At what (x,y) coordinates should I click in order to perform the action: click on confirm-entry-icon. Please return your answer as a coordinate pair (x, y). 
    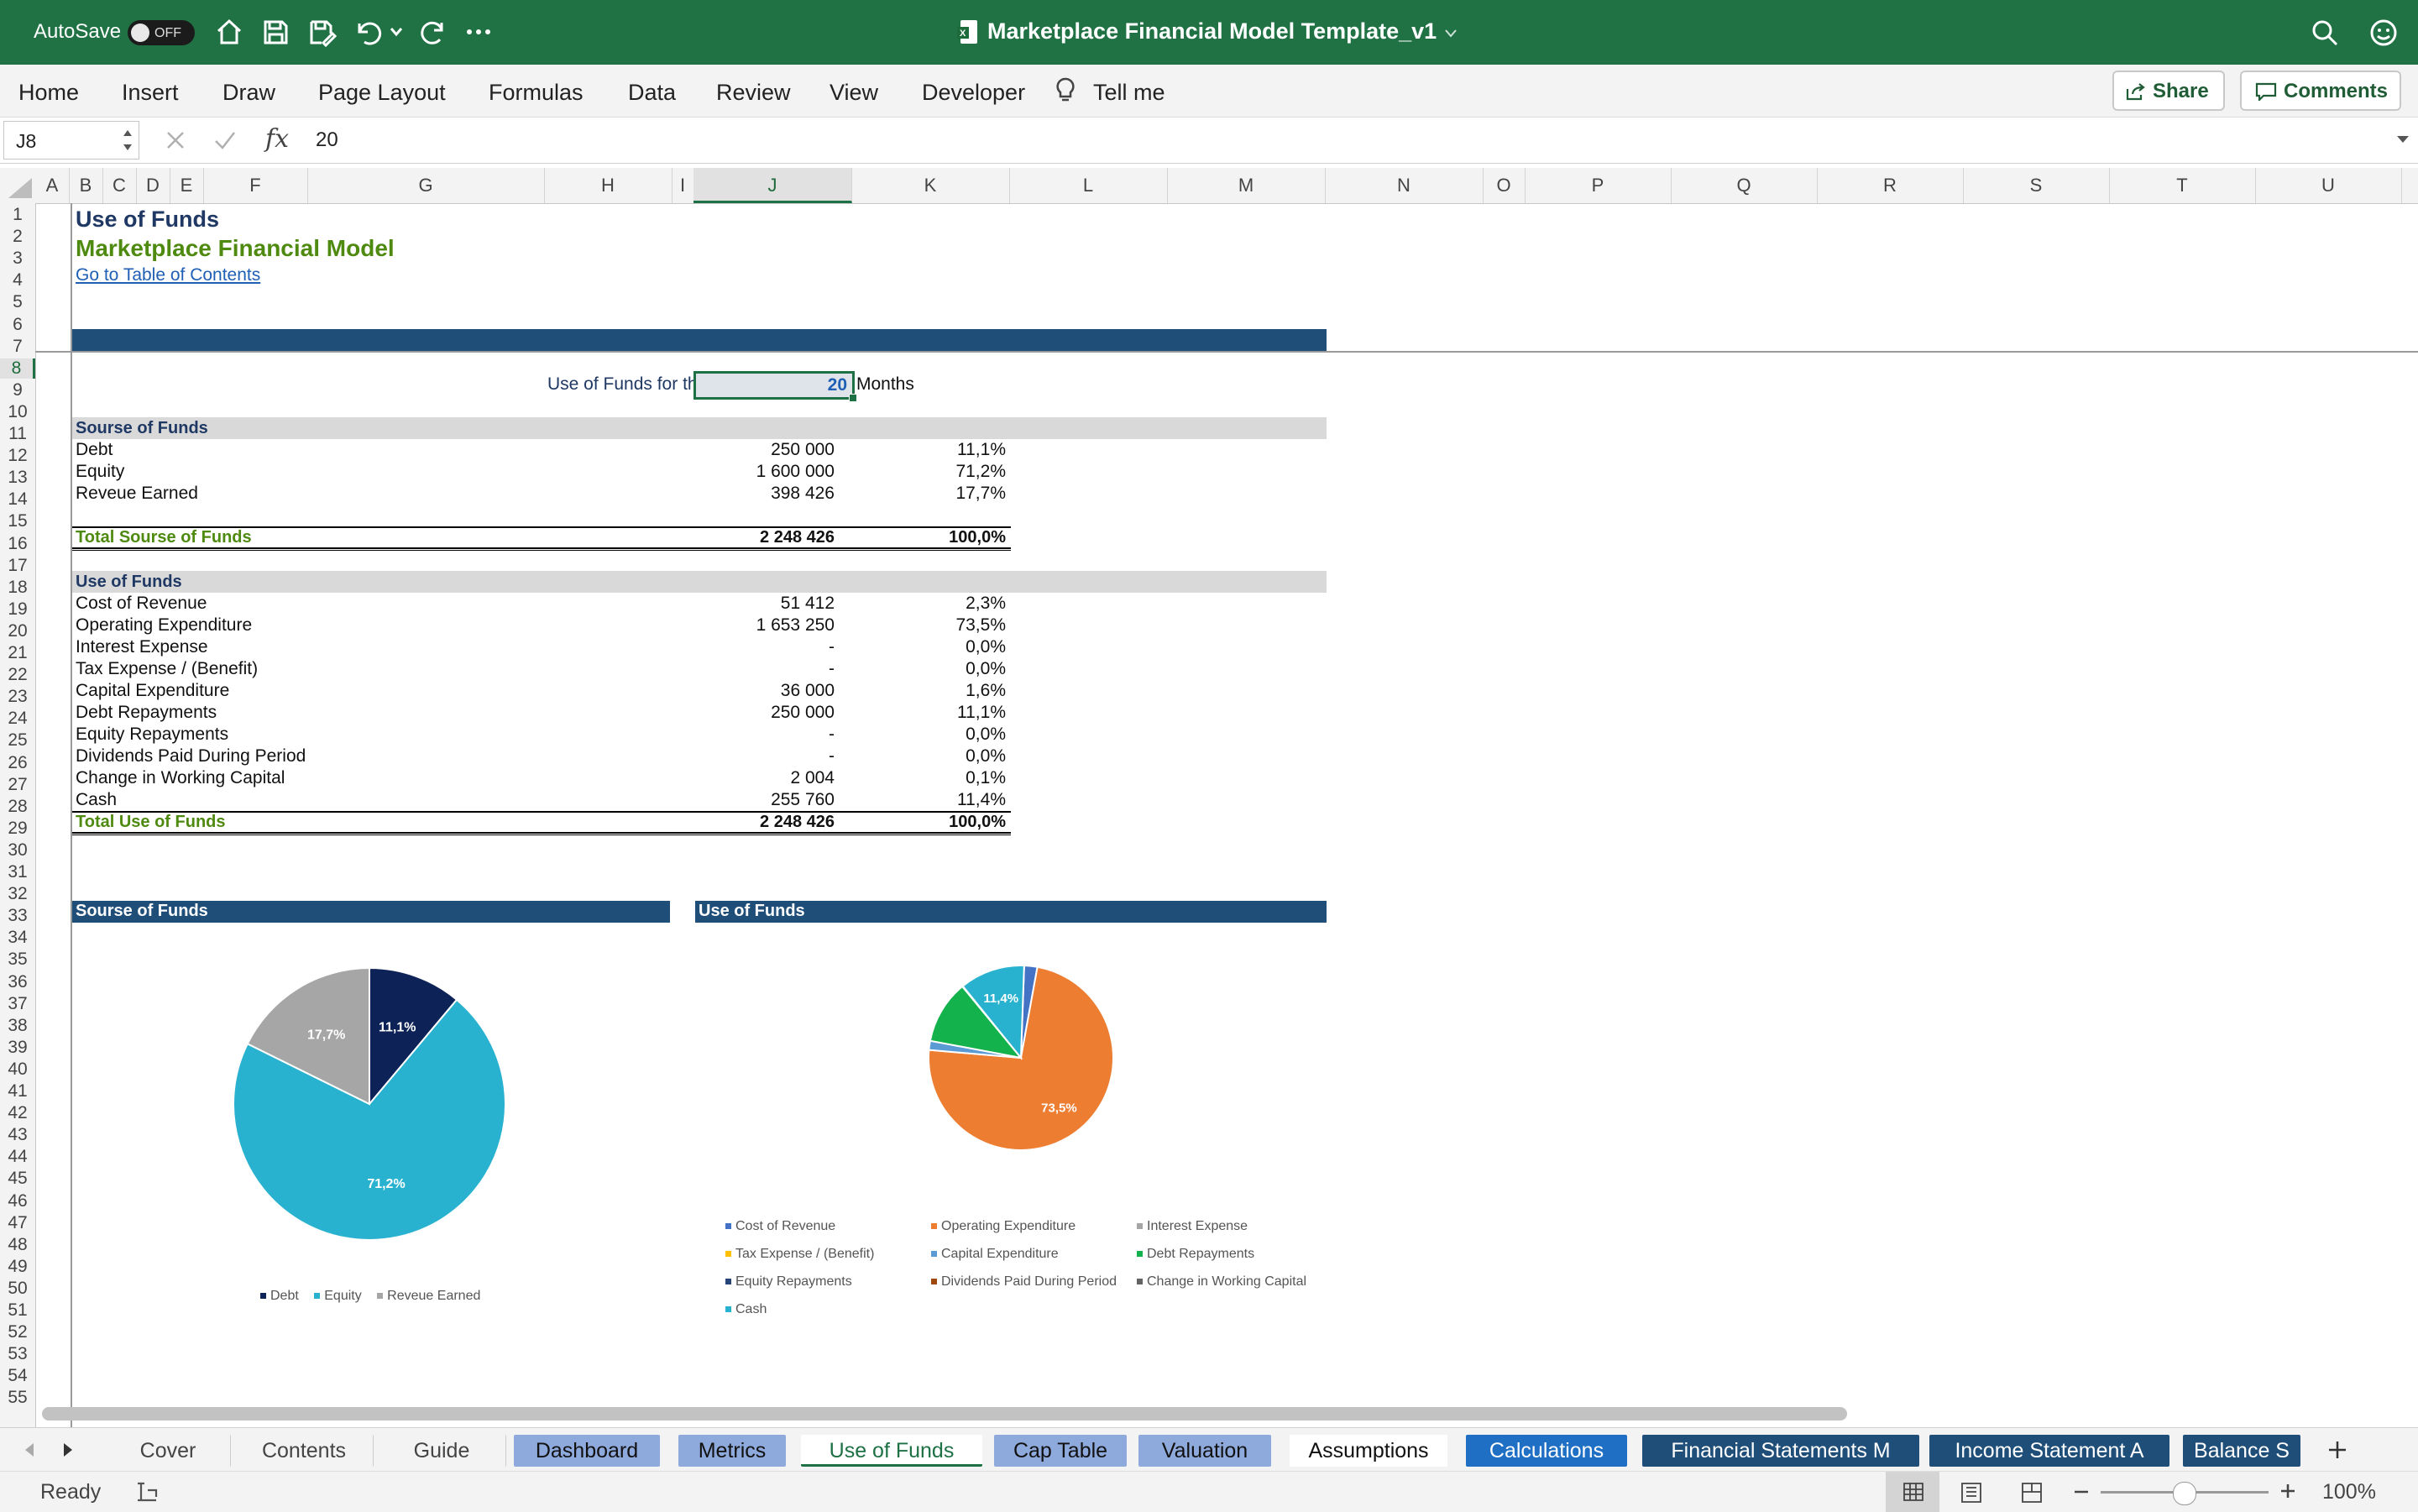
    Looking at the image, I should click on (225, 140).